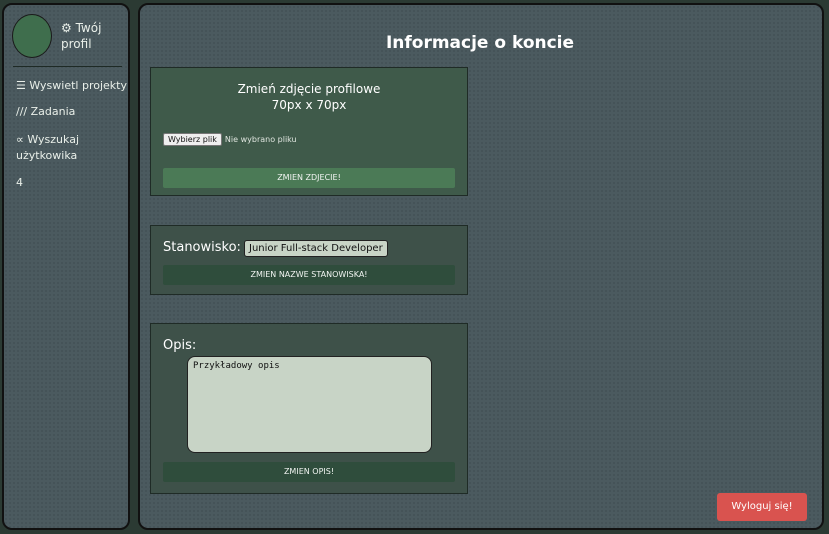  Describe the element at coordinates (762, 507) in the screenshot. I see `logout-button: Wyloguj się!` at that location.